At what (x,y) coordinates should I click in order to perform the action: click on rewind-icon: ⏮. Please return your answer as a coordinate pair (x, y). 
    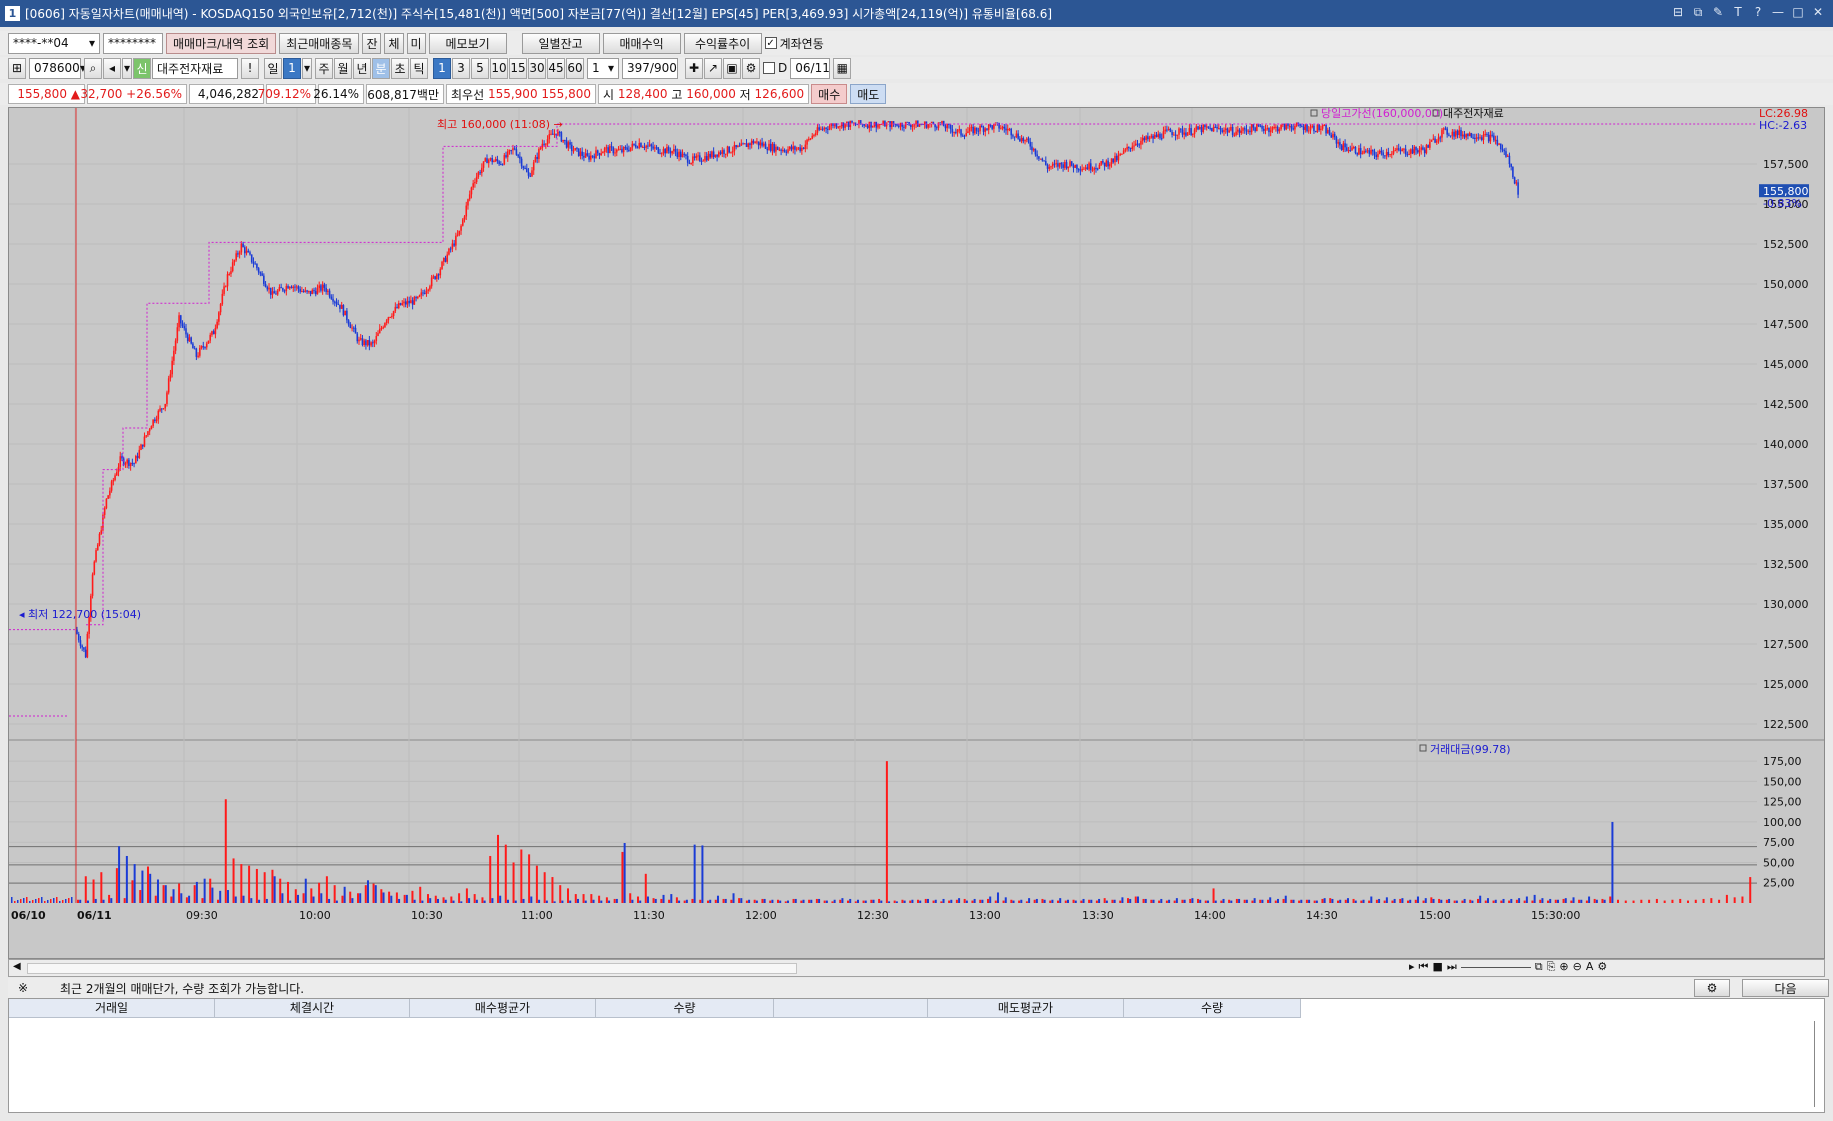
    Looking at the image, I should click on (1424, 967).